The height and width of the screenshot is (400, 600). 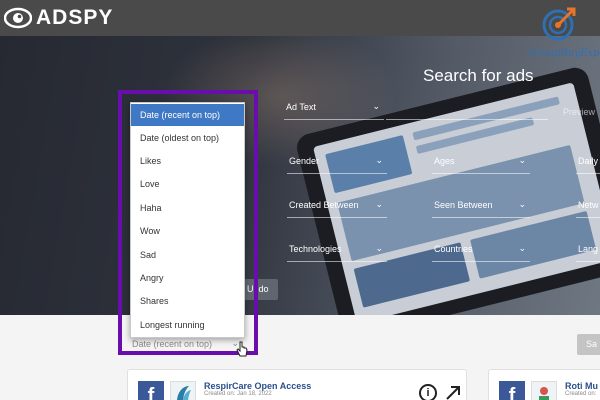 What do you see at coordinates (592, 344) in the screenshot?
I see `save-label: Sa` at bounding box center [592, 344].